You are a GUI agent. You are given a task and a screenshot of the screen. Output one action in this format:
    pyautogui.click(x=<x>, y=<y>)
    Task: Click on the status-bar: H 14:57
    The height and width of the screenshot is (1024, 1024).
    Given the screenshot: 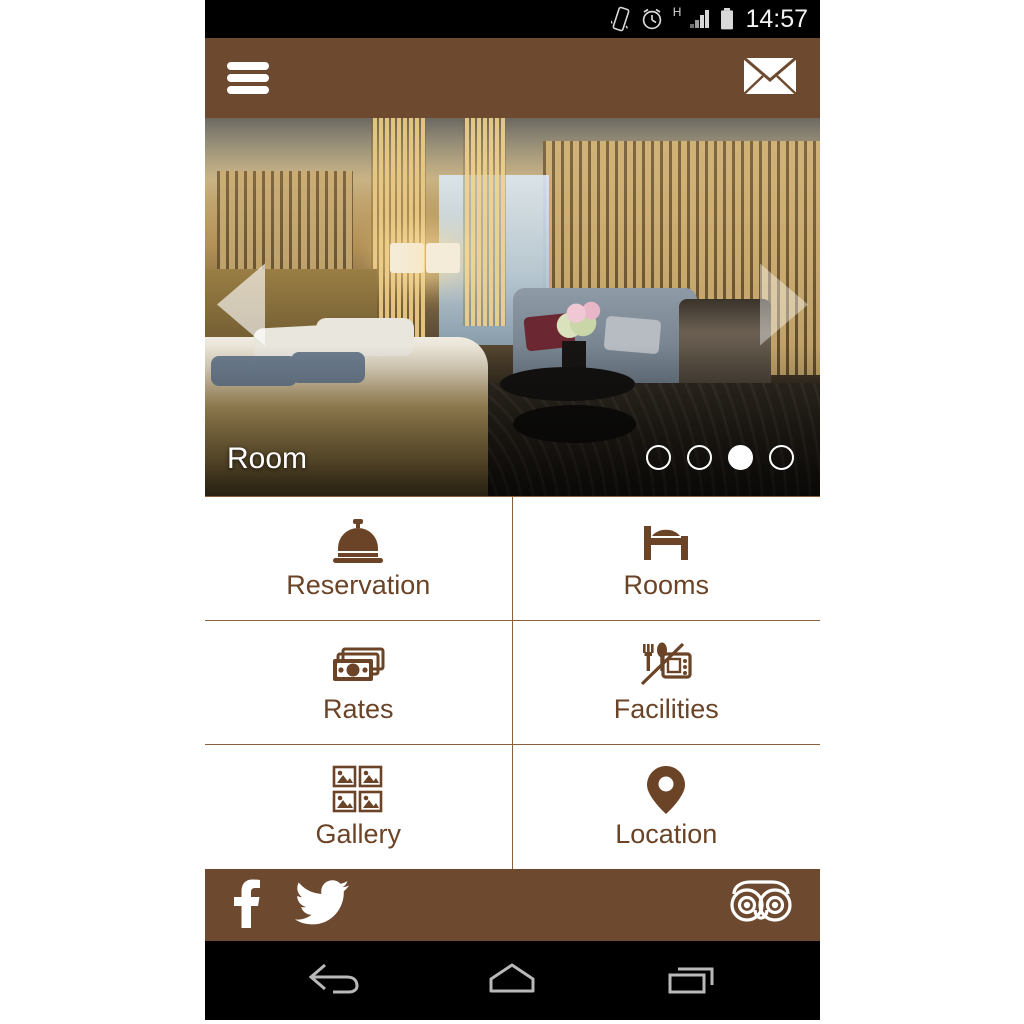 What is the action you would take?
    pyautogui.click(x=512, y=19)
    